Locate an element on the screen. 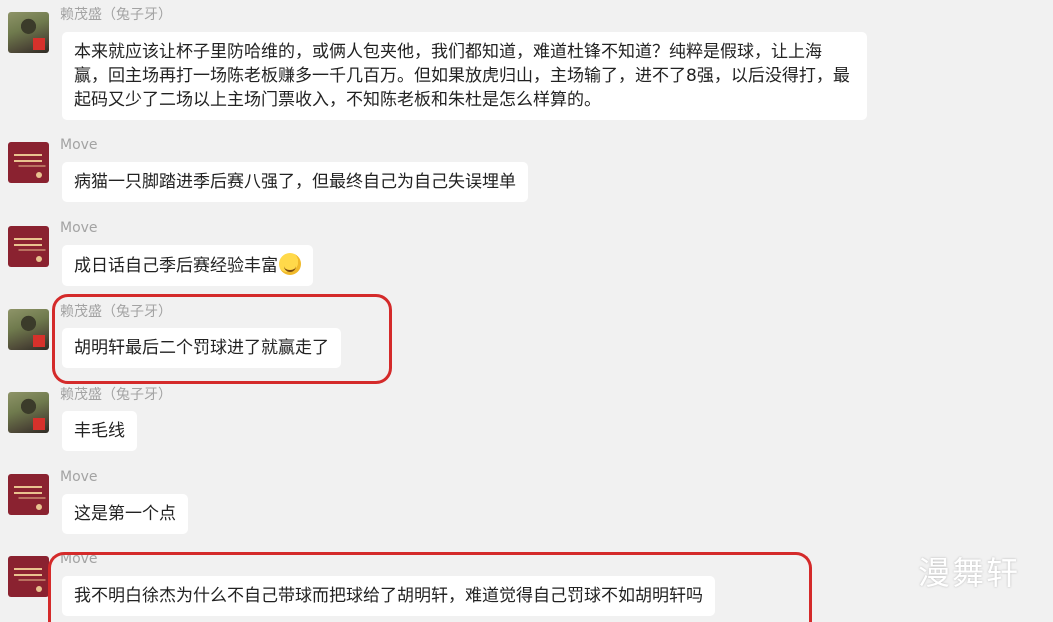 This screenshot has width=1053, height=622. message-bubble: 我不明白徐杰为什么不自己带球而把球给了胡明轩，难道觉得自己罚球不如胡明轩吗 is located at coordinates (388, 596).